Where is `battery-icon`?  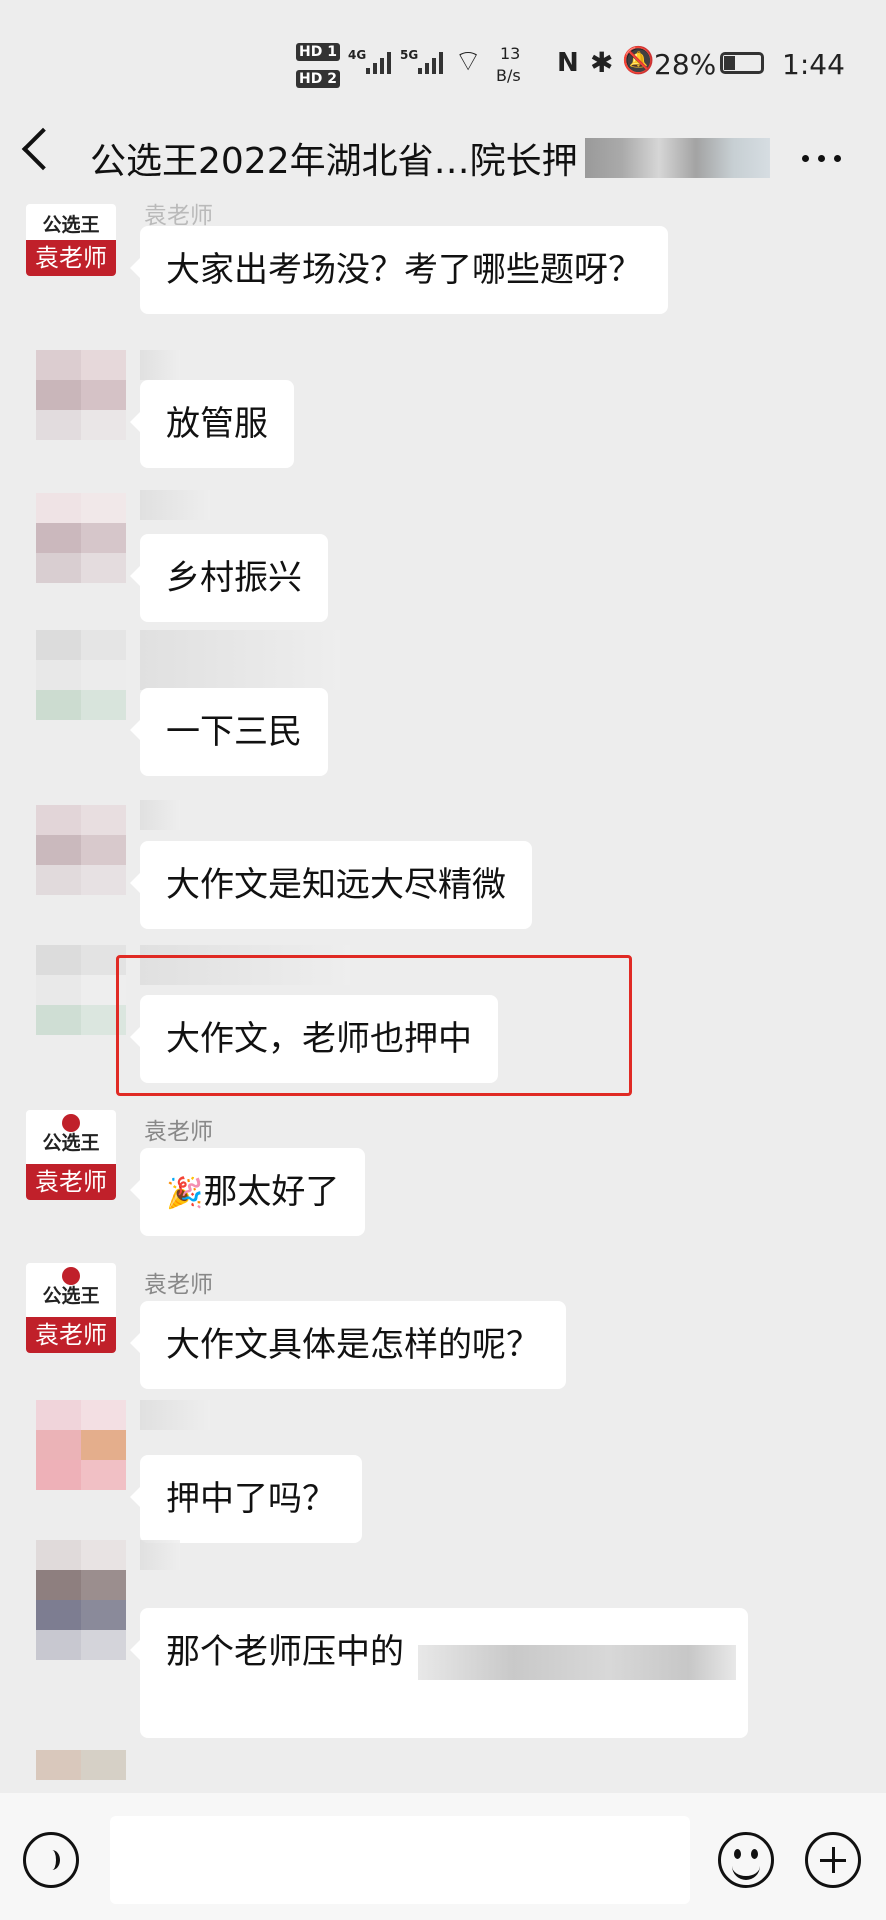
battery-icon is located at coordinates (742, 63).